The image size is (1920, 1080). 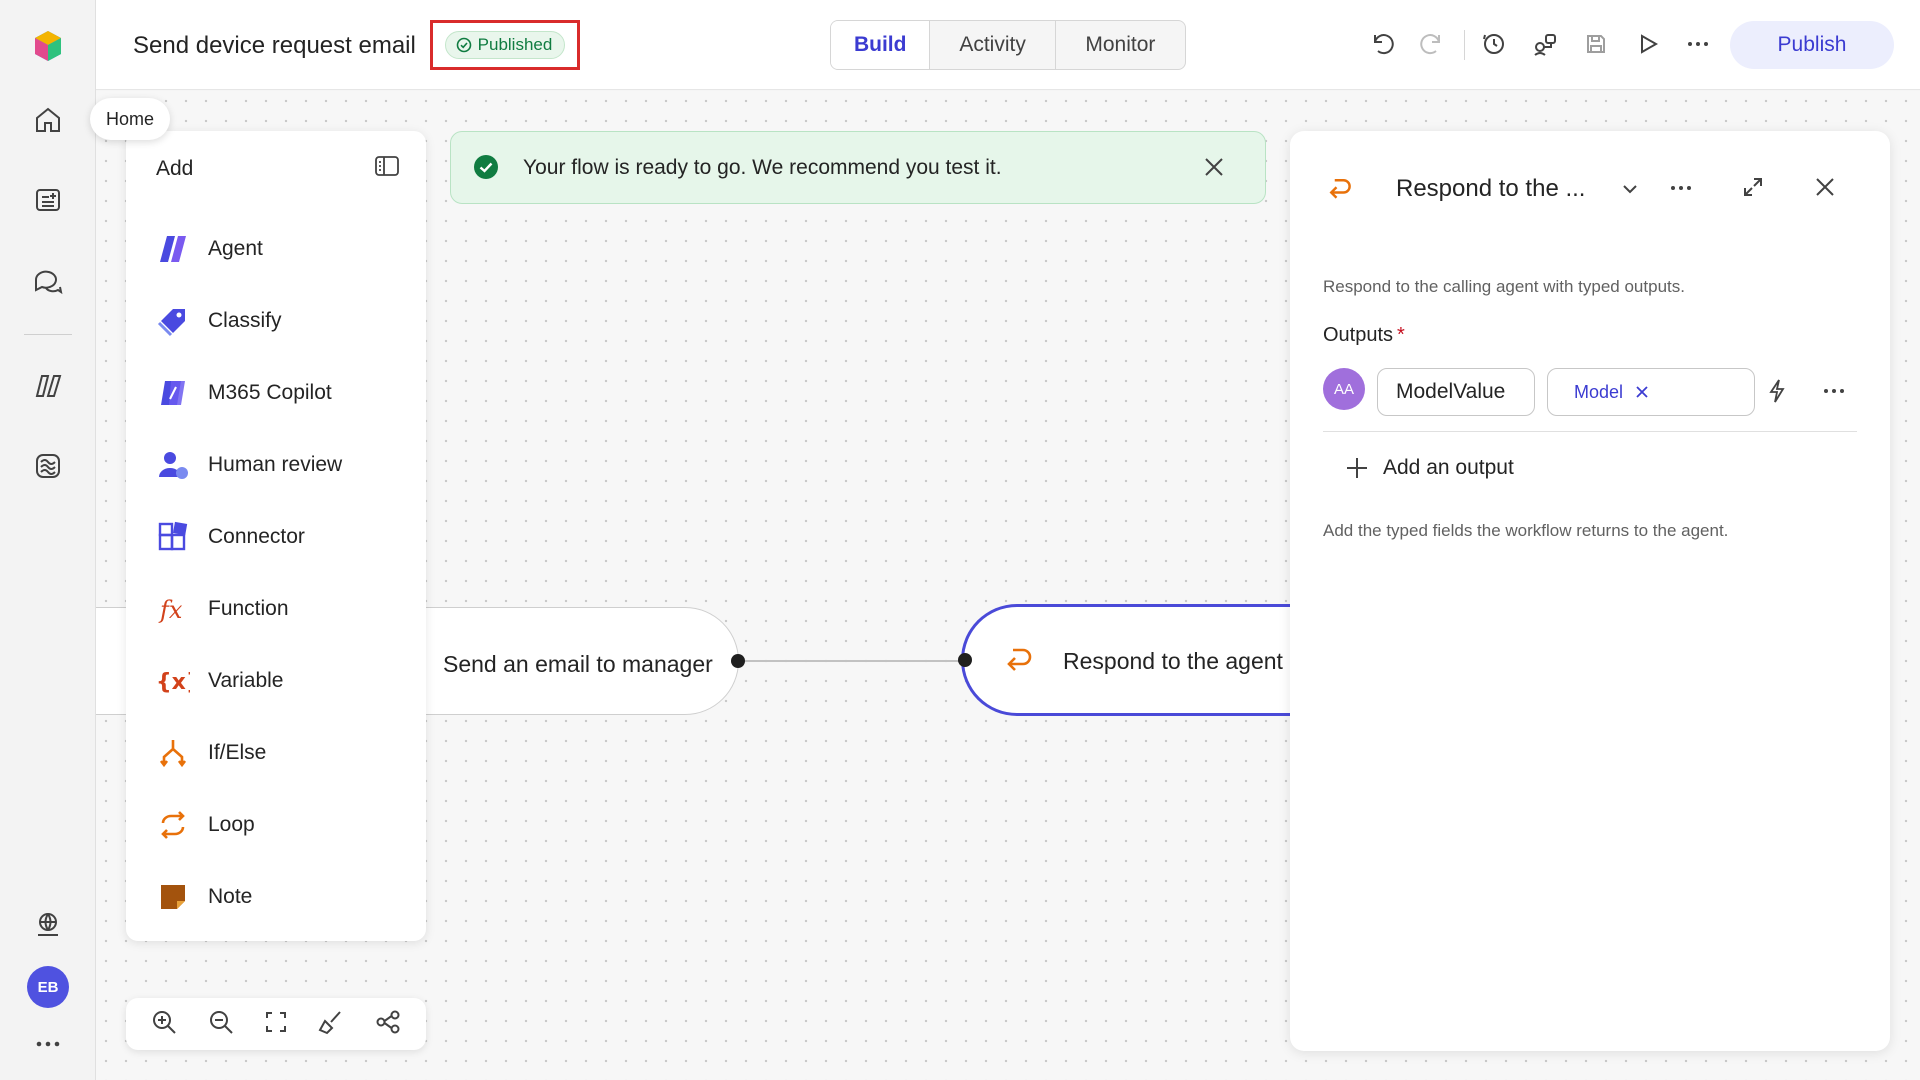 What do you see at coordinates (1698, 44) in the screenshot?
I see `more-actions-icon` at bounding box center [1698, 44].